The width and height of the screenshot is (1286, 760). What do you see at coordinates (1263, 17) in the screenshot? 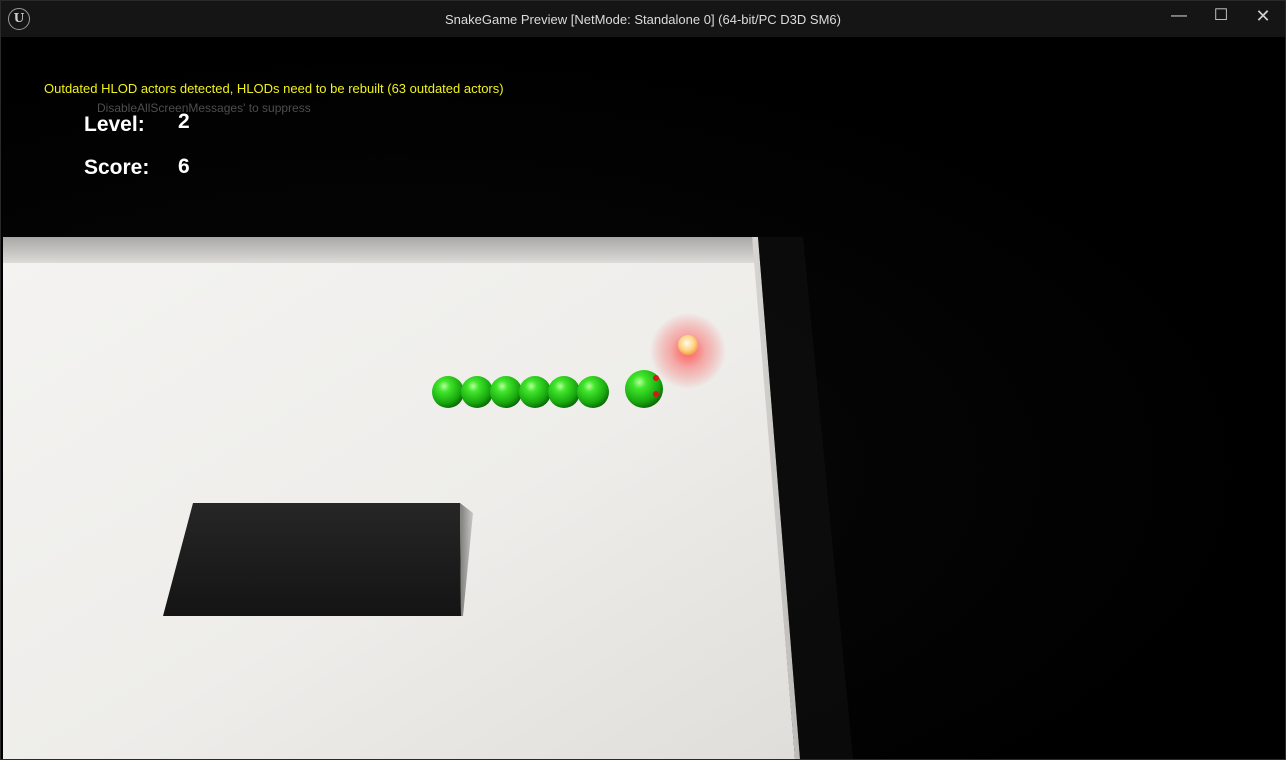
I see `close-button: ✕` at bounding box center [1263, 17].